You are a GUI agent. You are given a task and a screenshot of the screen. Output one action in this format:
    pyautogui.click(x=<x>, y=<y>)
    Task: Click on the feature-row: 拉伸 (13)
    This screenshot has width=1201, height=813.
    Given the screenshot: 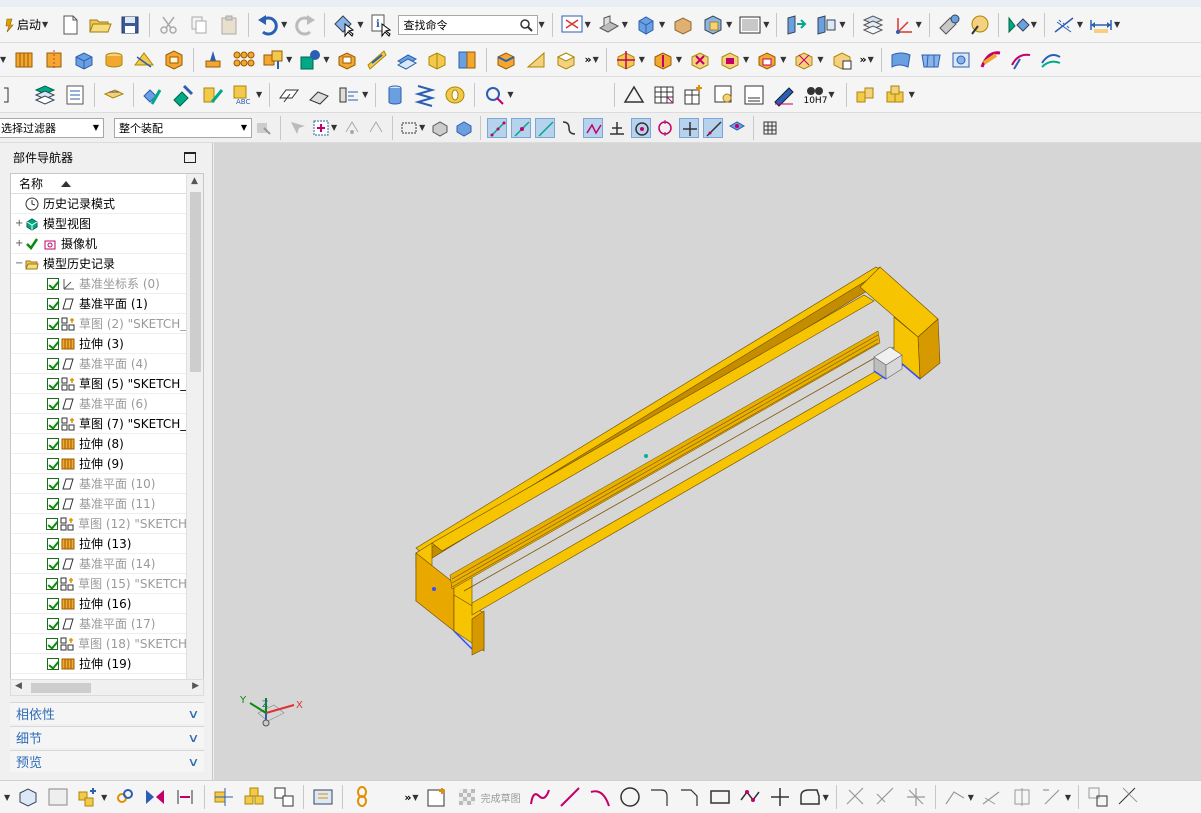 What is the action you would take?
    pyautogui.click(x=99, y=544)
    